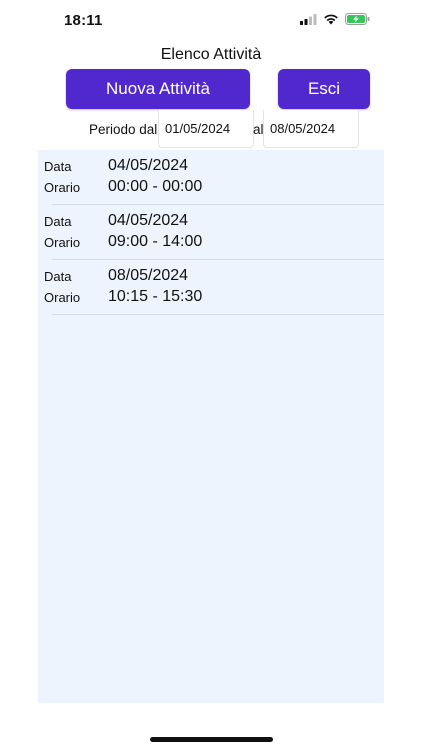 The width and height of the screenshot is (422, 750). What do you see at coordinates (83, 20) in the screenshot?
I see `status-time: 18:11` at bounding box center [83, 20].